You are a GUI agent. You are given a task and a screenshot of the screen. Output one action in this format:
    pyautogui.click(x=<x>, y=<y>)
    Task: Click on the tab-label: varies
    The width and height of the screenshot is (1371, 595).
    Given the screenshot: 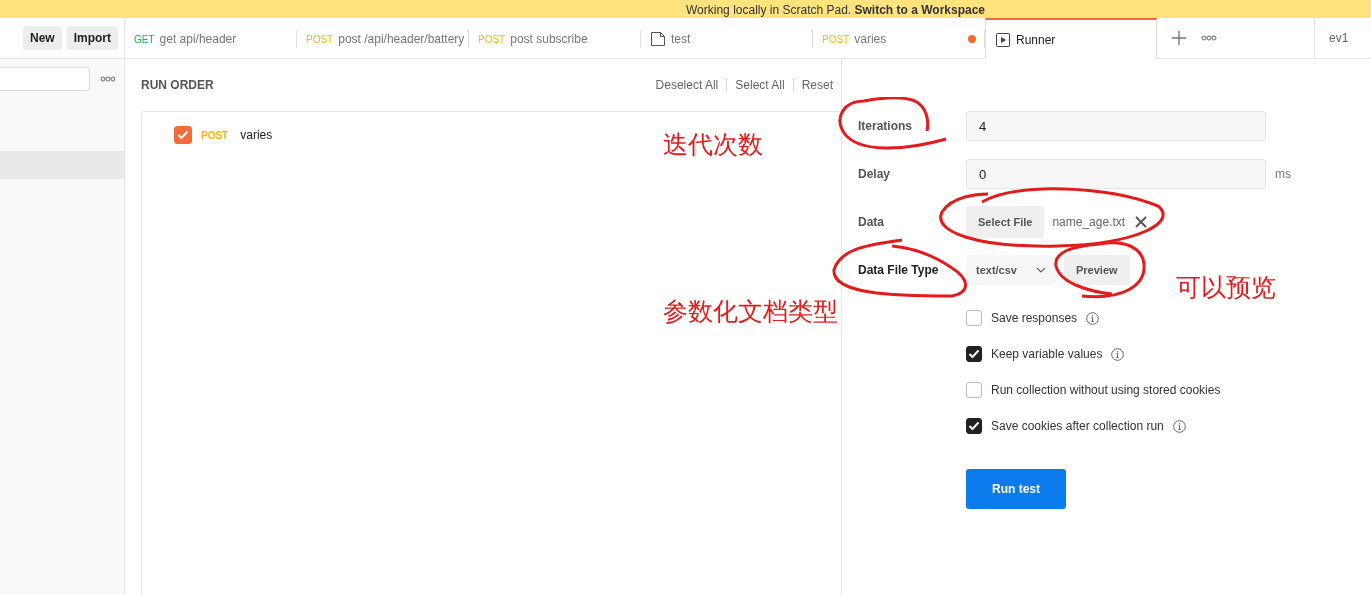 What is the action you would take?
    pyautogui.click(x=870, y=39)
    